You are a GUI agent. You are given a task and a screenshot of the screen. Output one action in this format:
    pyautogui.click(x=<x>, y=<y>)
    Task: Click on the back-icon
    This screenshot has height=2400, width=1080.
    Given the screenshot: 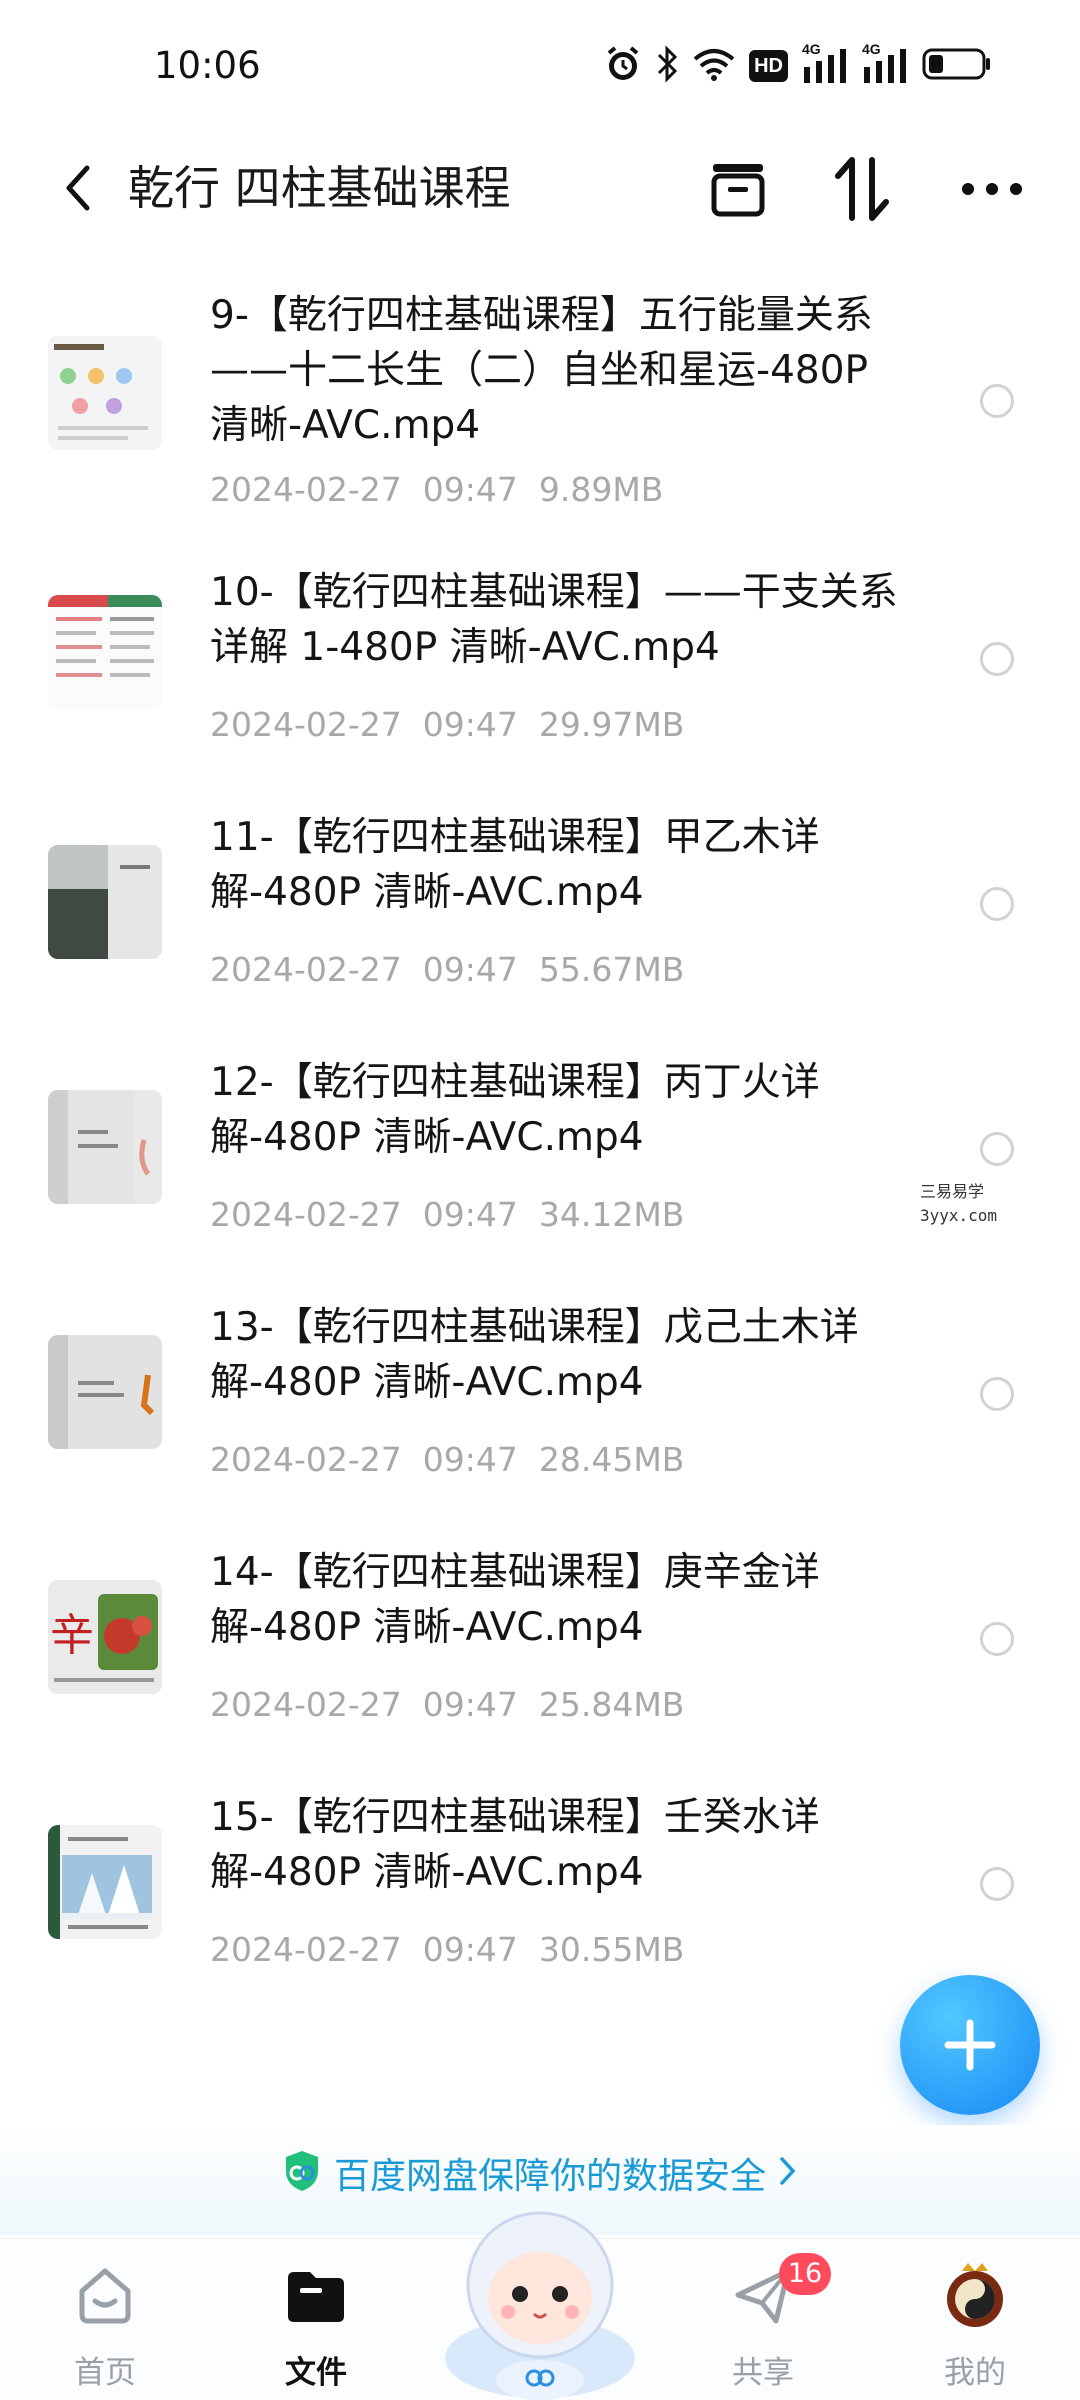 What is the action you would take?
    pyautogui.click(x=78, y=188)
    